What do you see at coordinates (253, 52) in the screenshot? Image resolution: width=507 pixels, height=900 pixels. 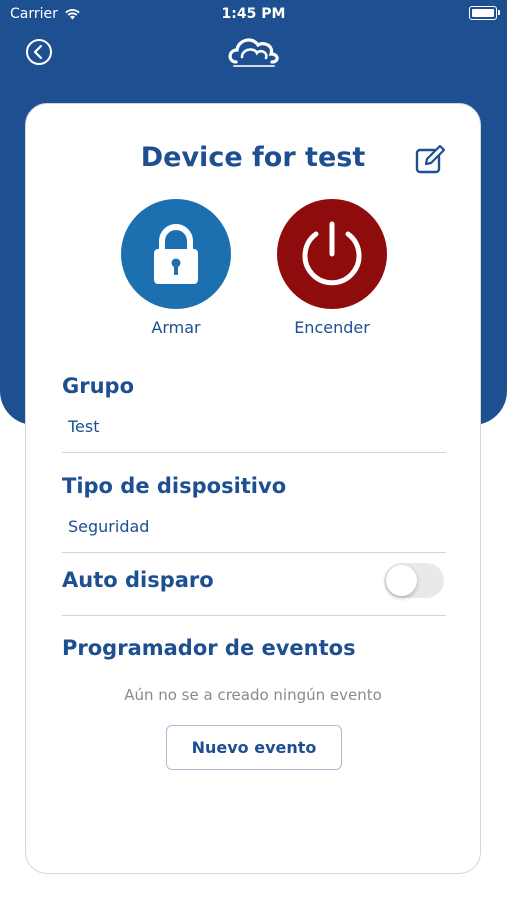 I see `cloud-logo-icon` at bounding box center [253, 52].